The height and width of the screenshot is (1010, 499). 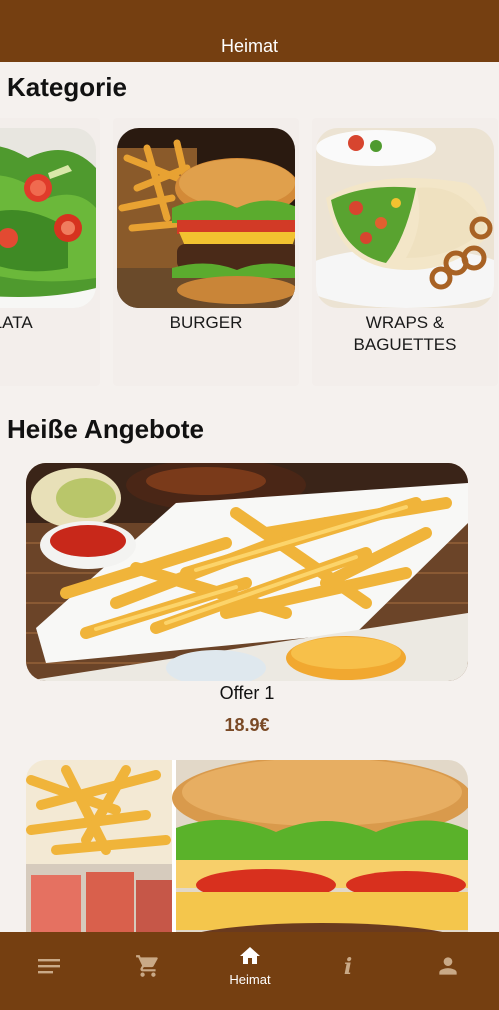 I want to click on cart-icon, so click(x=147, y=966).